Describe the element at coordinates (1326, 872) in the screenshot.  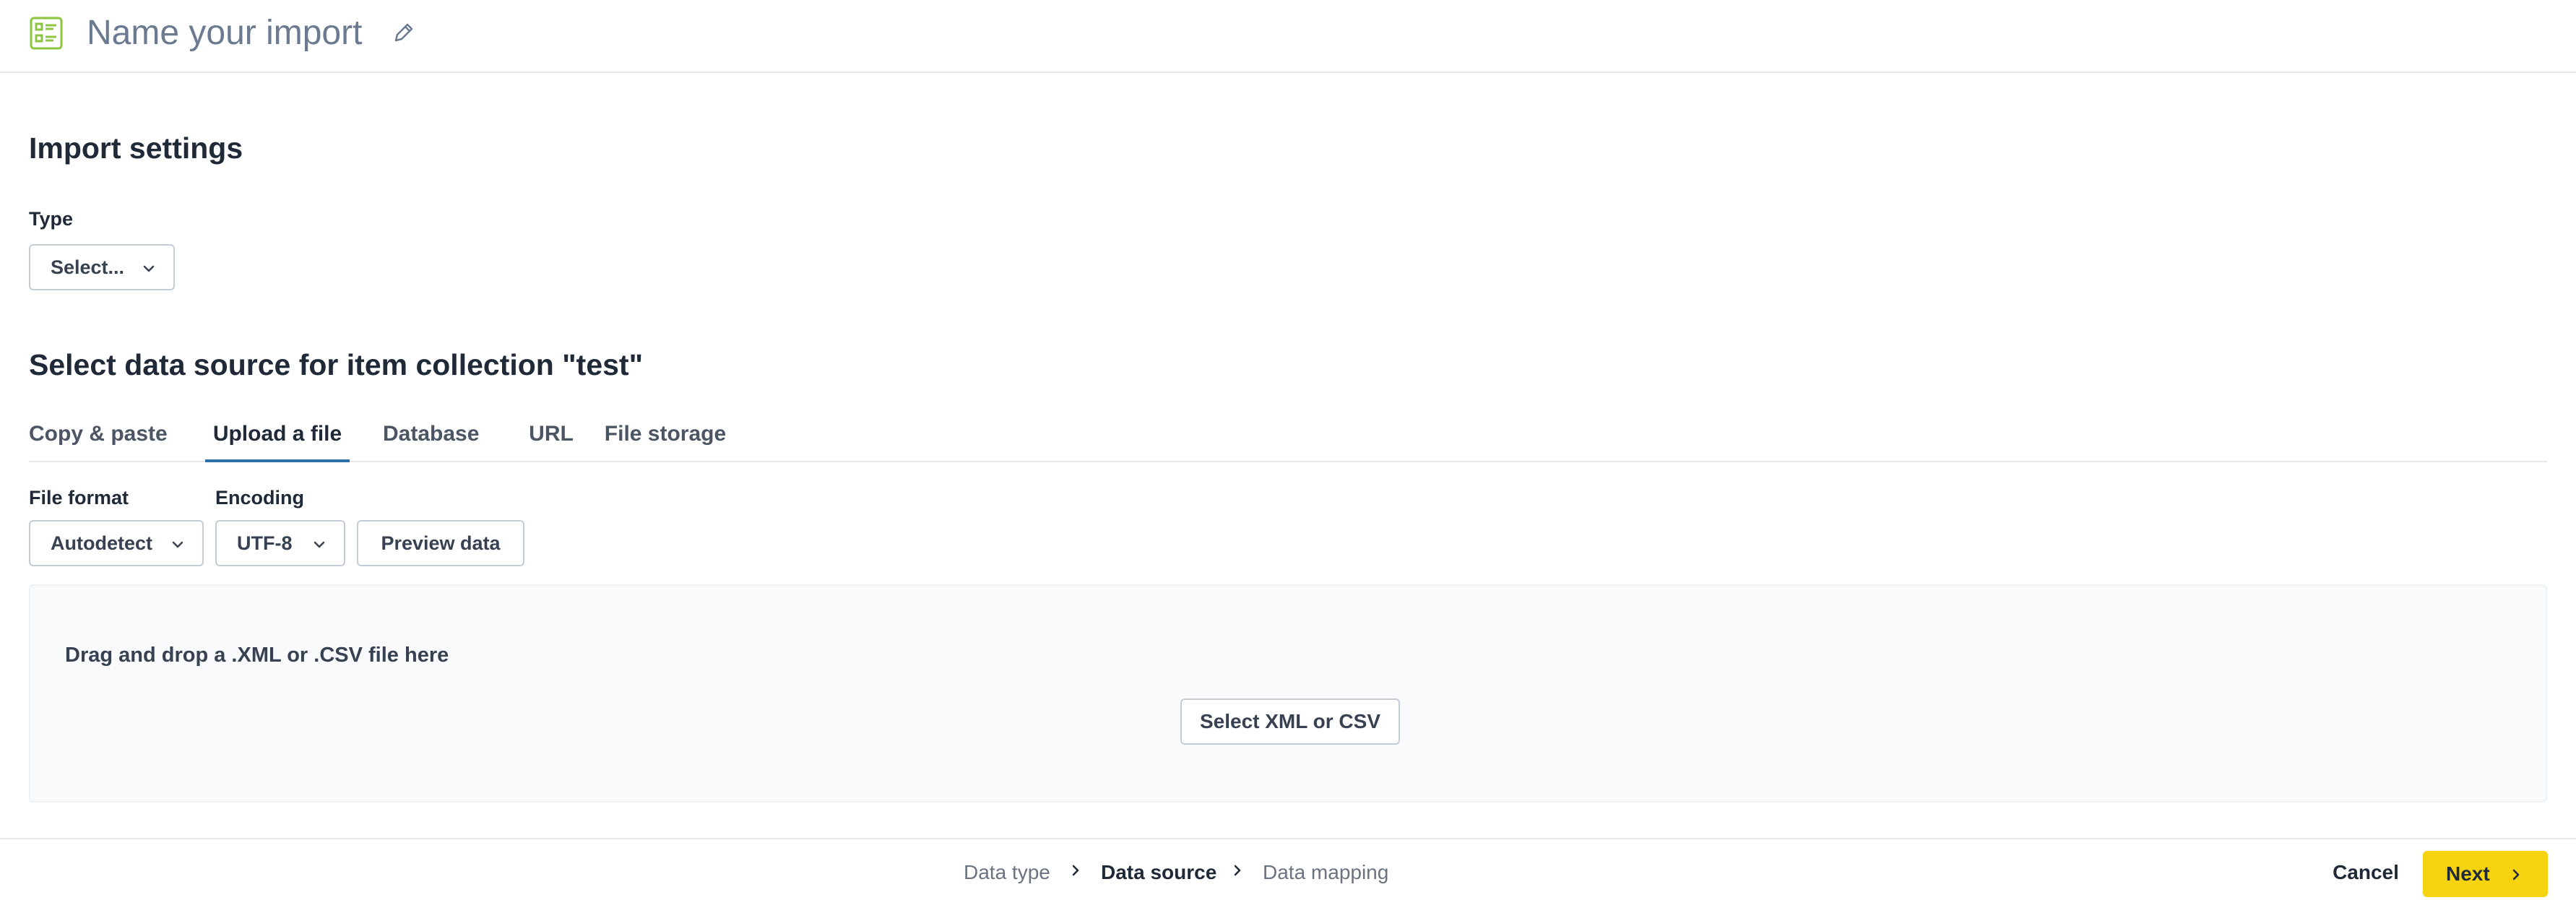
I see `step-data-mapping: Data mapping` at that location.